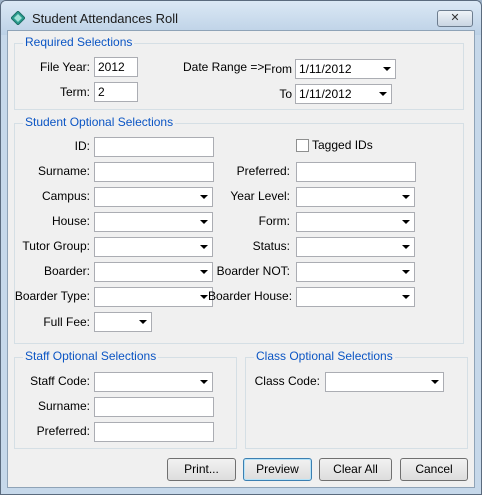 This screenshot has height=495, width=482. I want to click on class-code-label: Class Code:, so click(287, 381).